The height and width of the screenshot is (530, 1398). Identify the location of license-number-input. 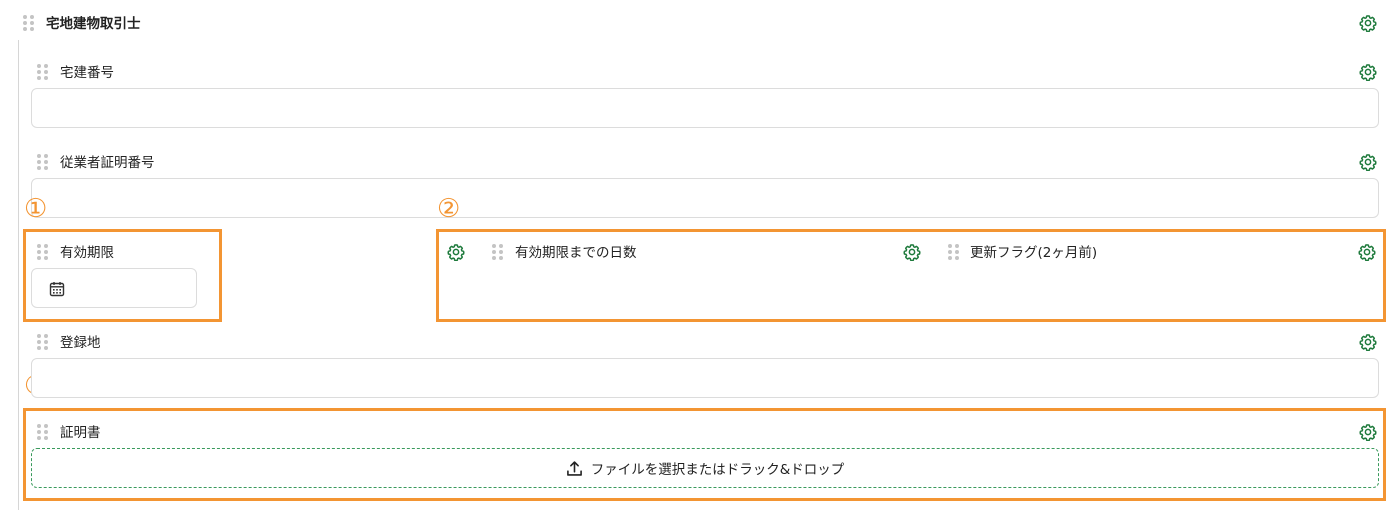
(705, 108).